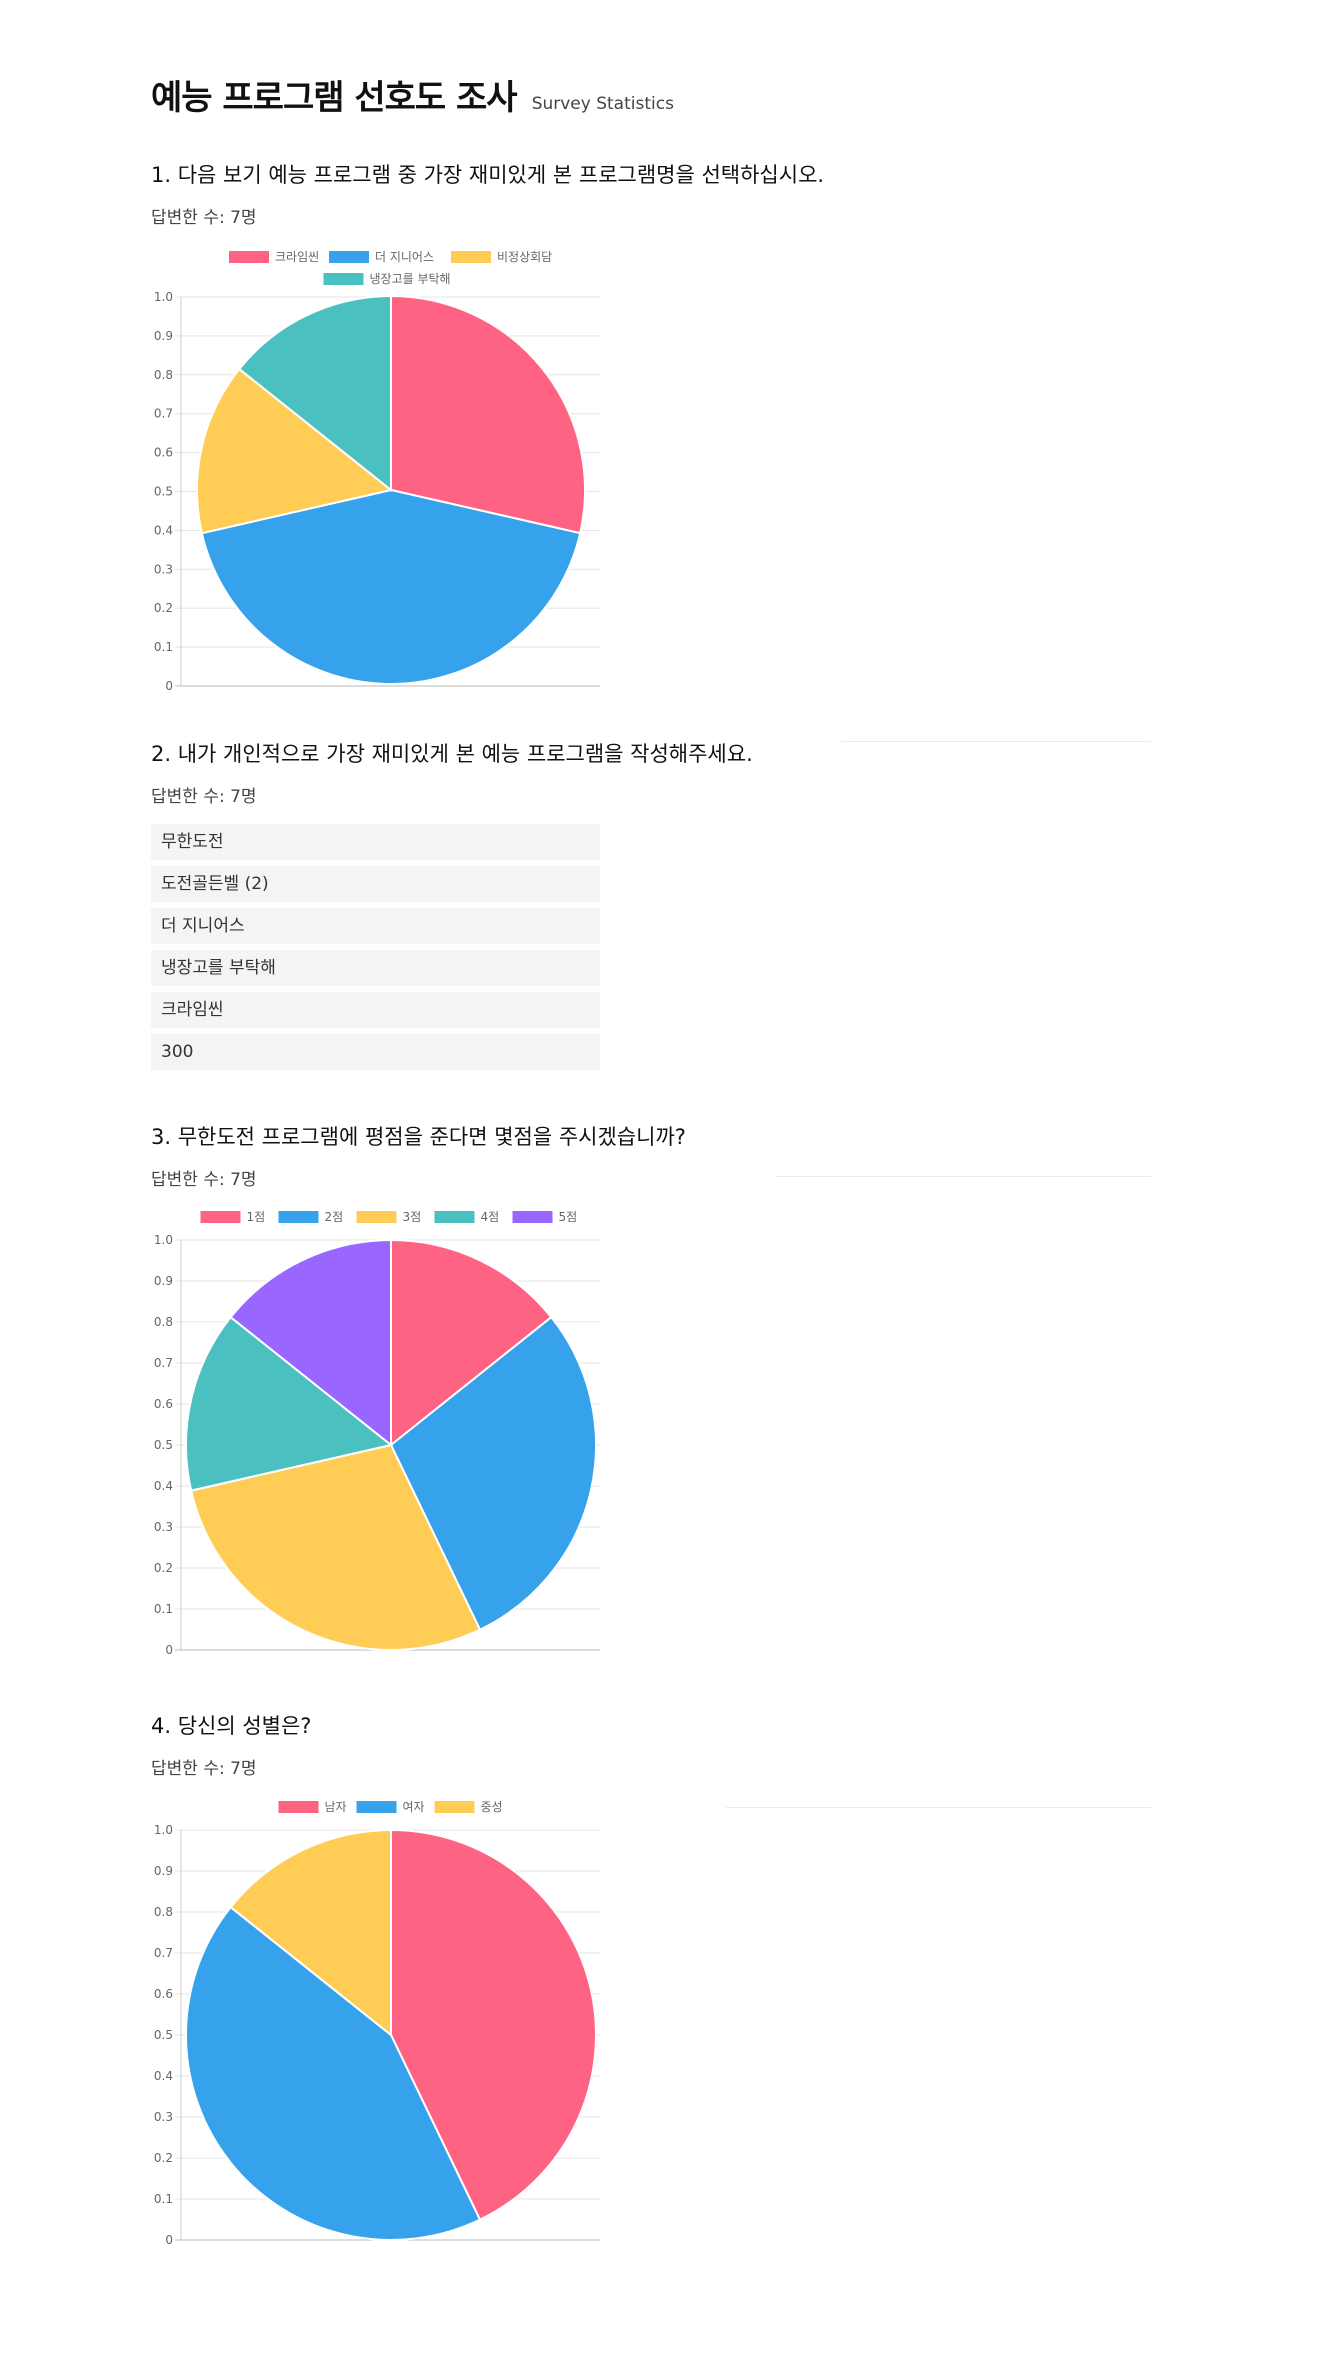 Image resolution: width=1317 pixels, height=2373 pixels. What do you see at coordinates (418, 1137) in the screenshot?
I see `question-3-title: 3. 무한도전 프로그램에 평점을 준다면 몇점을 주시겠습니까?` at bounding box center [418, 1137].